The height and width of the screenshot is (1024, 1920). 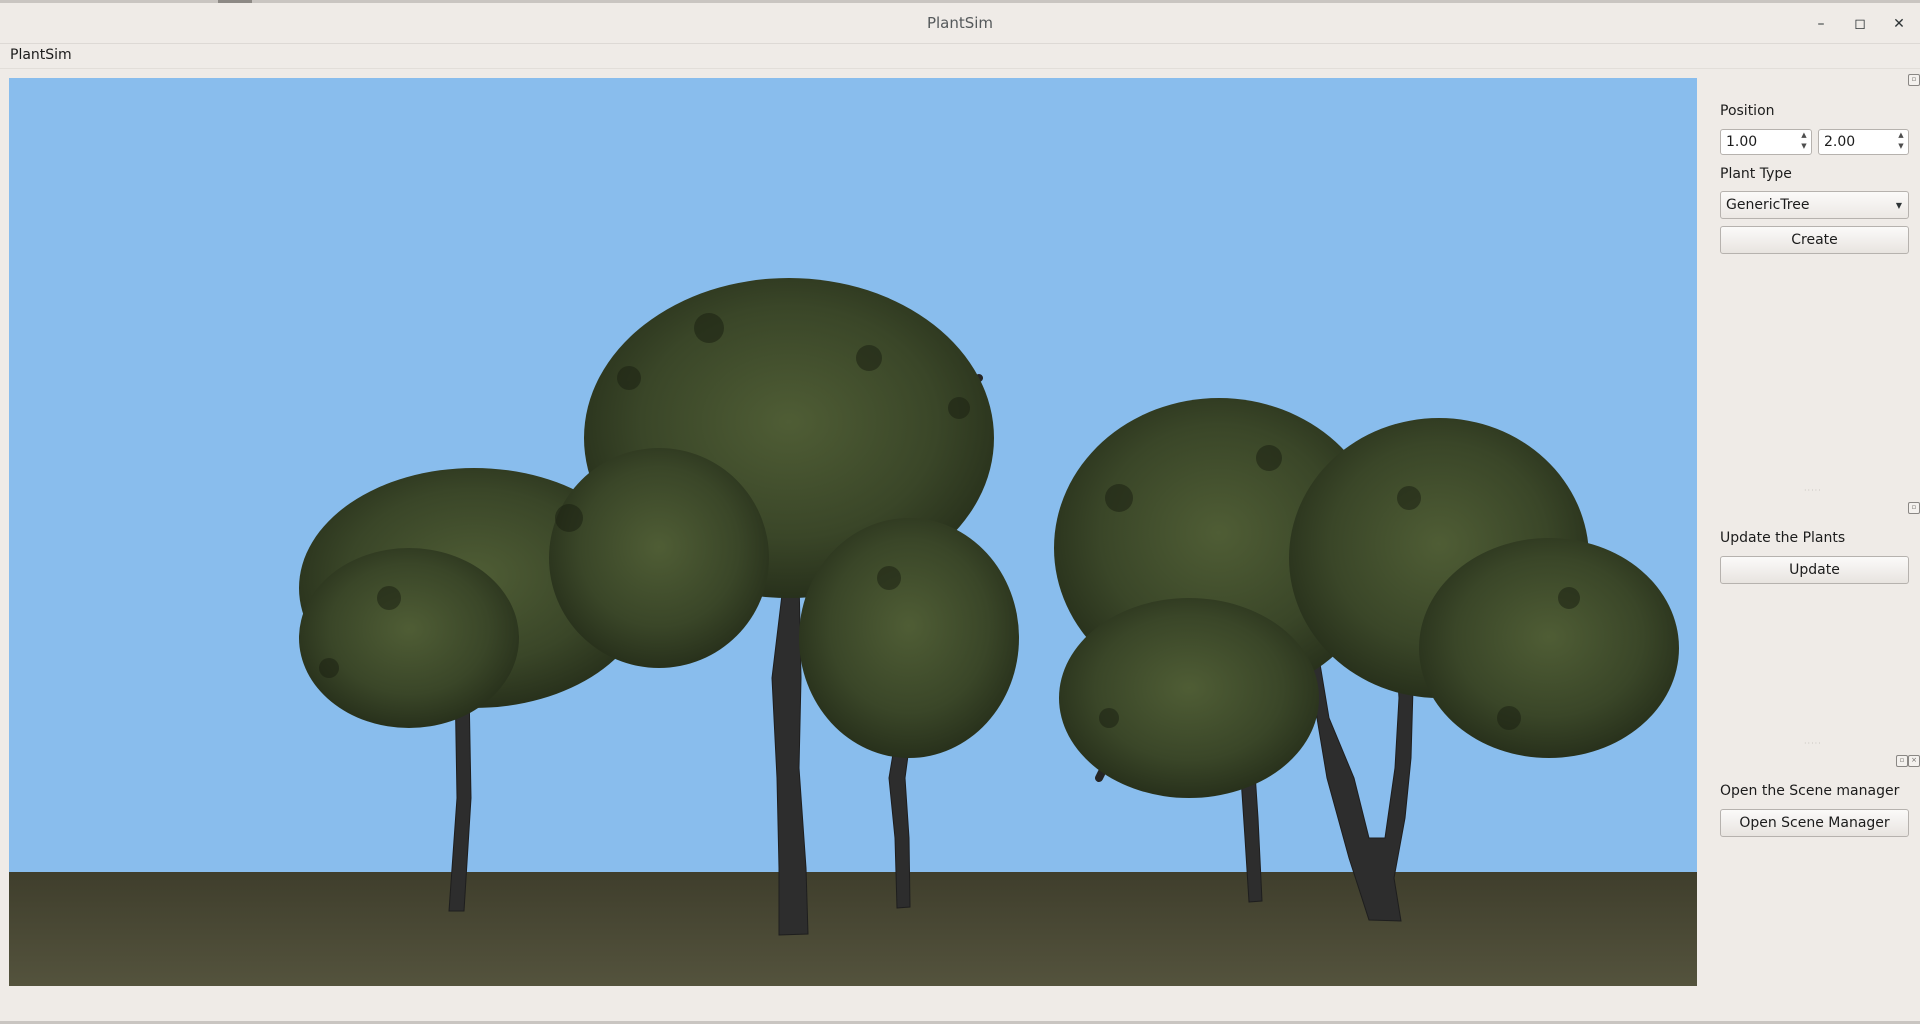 I want to click on plant-type-dropdown: GenericTree ▼, so click(x=1814, y=205).